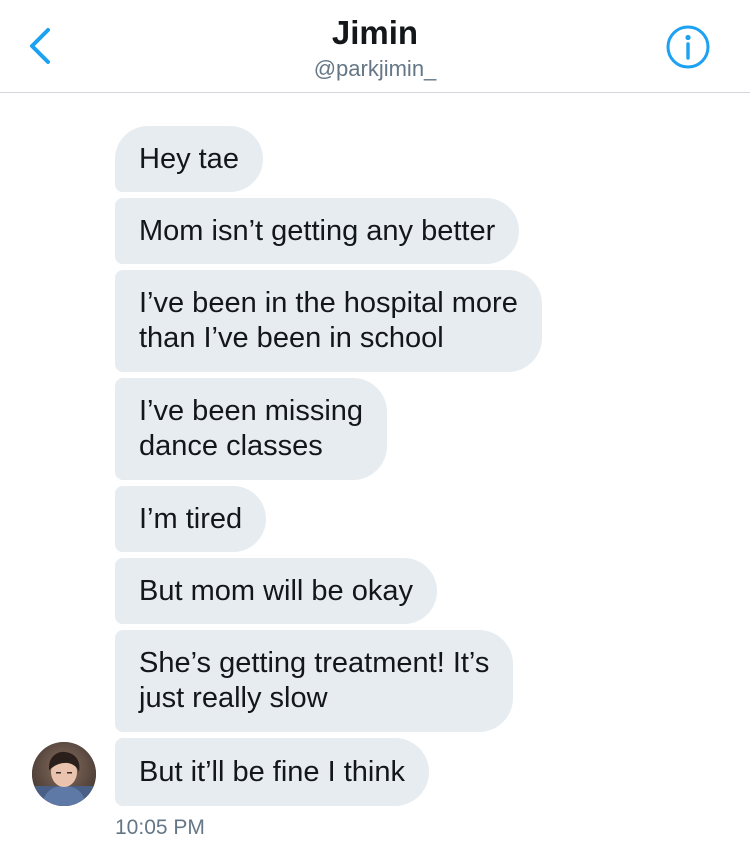  What do you see at coordinates (189, 159) in the screenshot?
I see `message-bubble: Hey tae` at bounding box center [189, 159].